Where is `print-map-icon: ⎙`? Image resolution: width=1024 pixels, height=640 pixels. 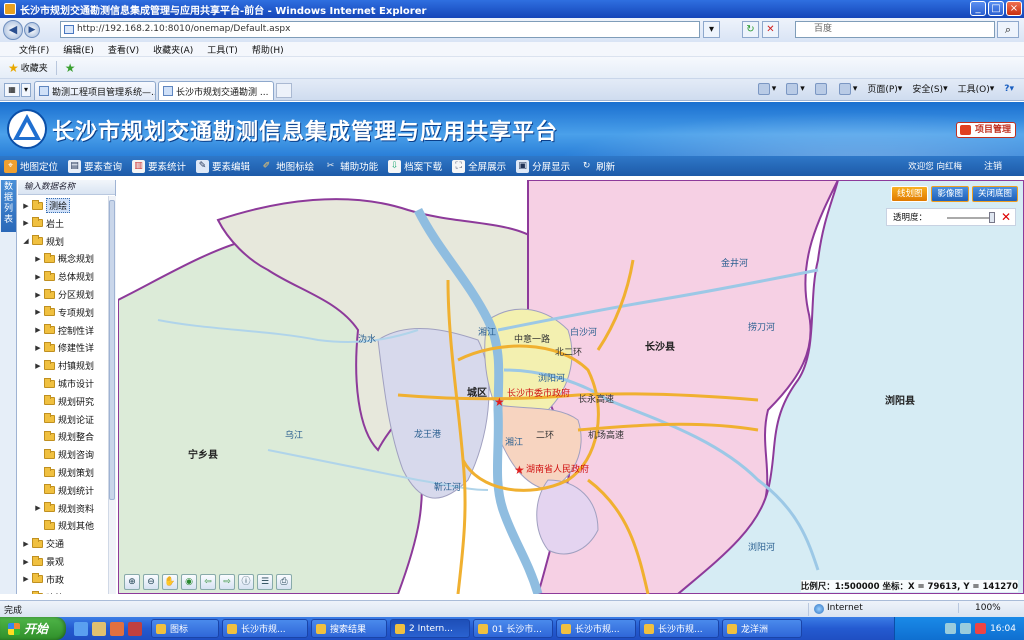 print-map-icon: ⎙ is located at coordinates (284, 582).